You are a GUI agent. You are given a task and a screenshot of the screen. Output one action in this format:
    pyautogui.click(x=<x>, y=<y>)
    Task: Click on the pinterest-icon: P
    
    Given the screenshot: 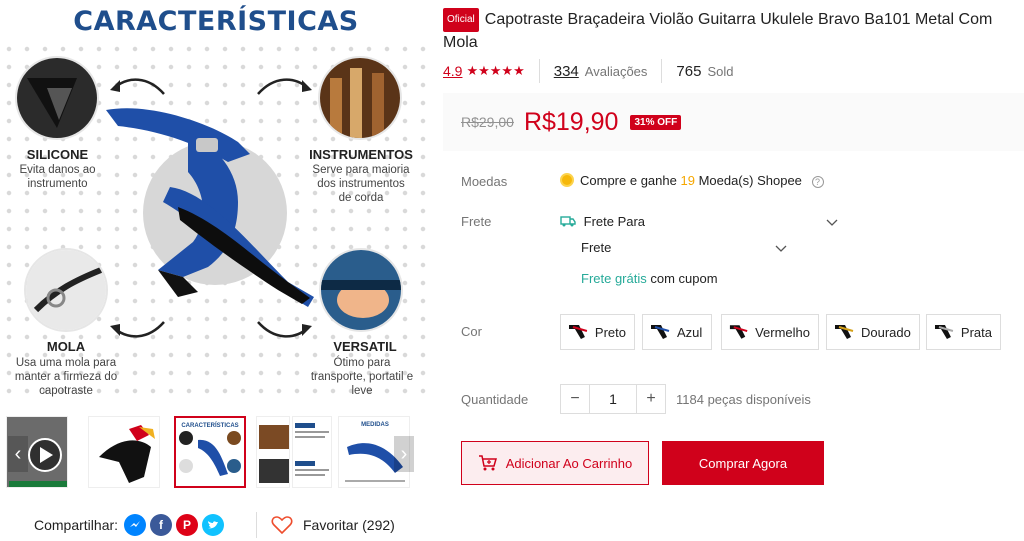 What is the action you would take?
    pyautogui.click(x=187, y=525)
    